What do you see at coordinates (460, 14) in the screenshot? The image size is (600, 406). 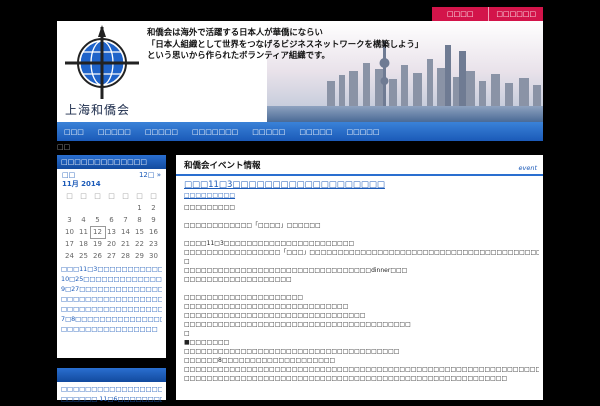 I see `top-tab-1: □□□□` at bounding box center [460, 14].